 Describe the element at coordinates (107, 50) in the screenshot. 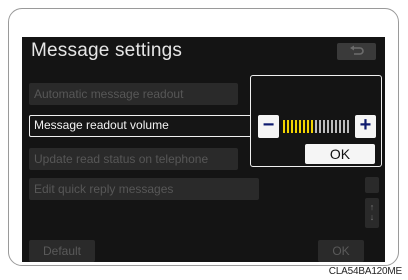

I see `page-title: Message settings` at that location.